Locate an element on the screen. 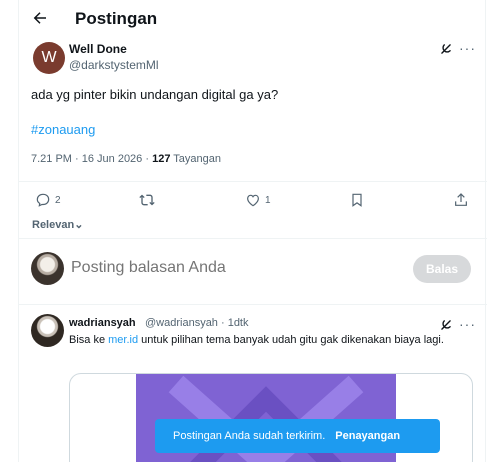 The width and height of the screenshot is (500, 462). page-title: Postingan is located at coordinates (116, 18).